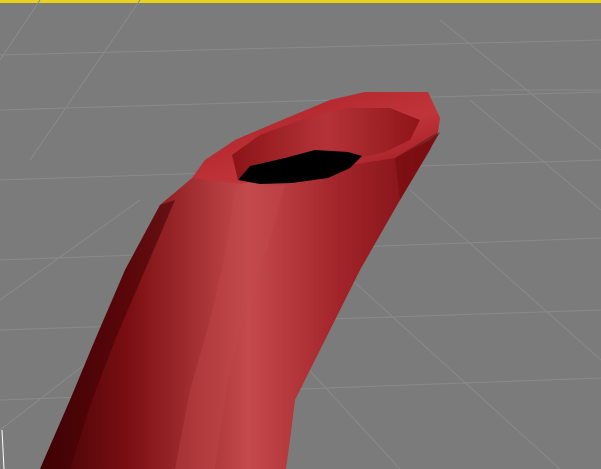  What do you see at coordinates (3, 449) in the screenshot?
I see `viewport-edge-marker` at bounding box center [3, 449].